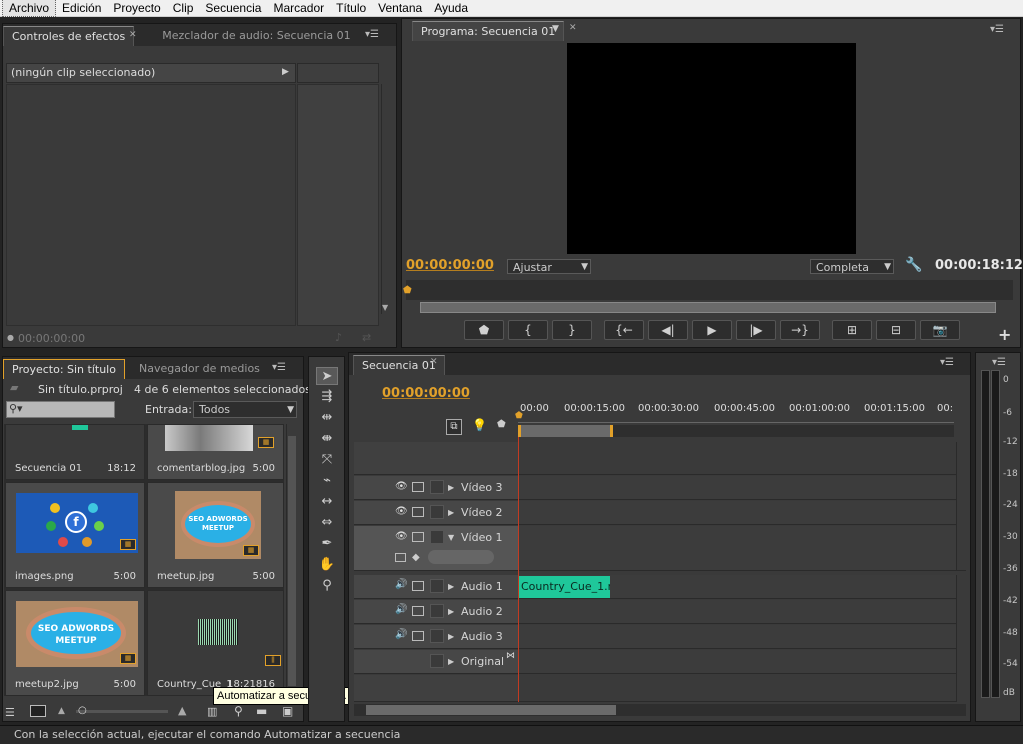  Describe the element at coordinates (501, 424) in the screenshot. I see `marker-icon: ⬟` at that location.